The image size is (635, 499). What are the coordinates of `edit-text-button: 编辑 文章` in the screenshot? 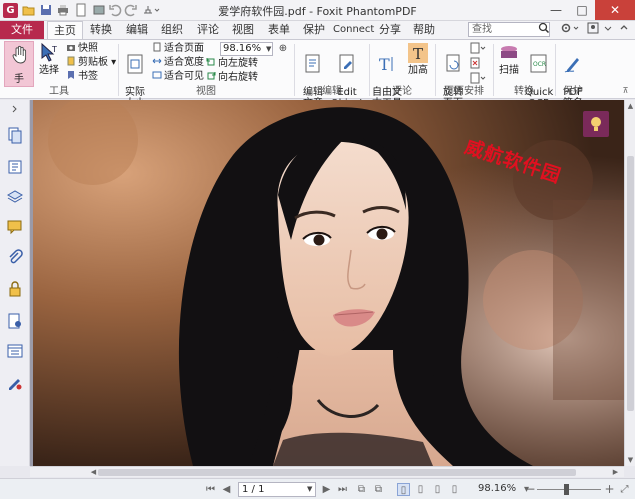 It's located at (313, 75).